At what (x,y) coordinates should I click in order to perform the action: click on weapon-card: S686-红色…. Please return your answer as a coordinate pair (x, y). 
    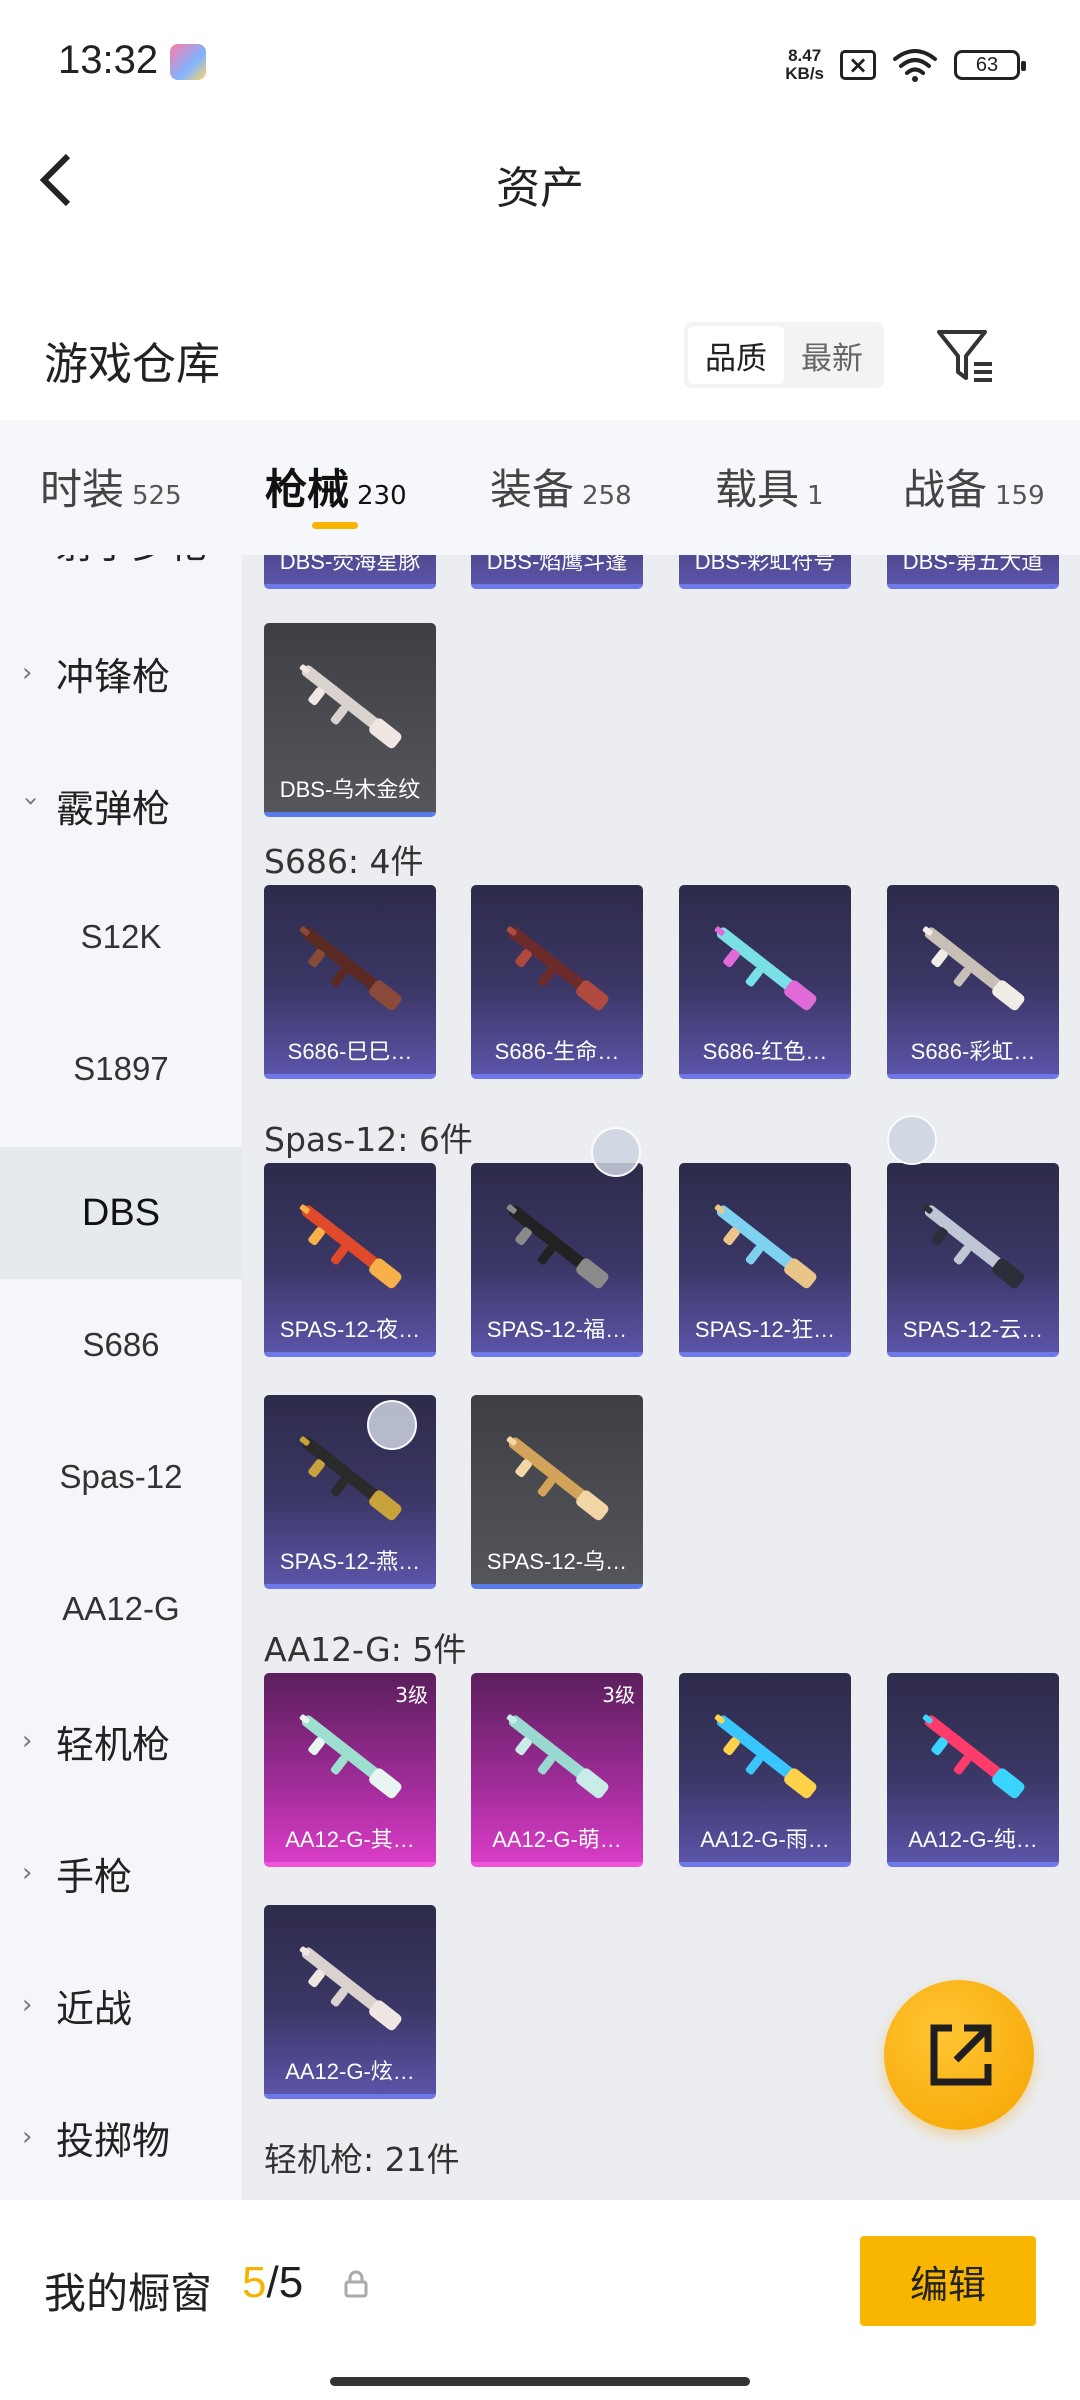
    Looking at the image, I should click on (765, 982).